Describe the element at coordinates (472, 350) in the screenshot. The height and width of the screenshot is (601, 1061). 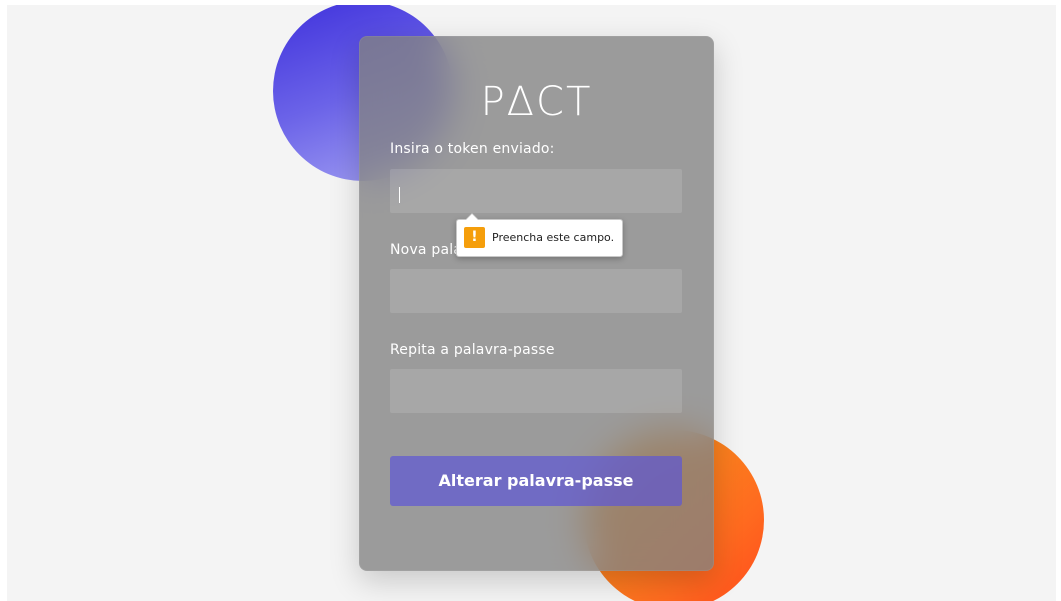
I see `repeat-password-label: Repita a palavra-passe` at that location.